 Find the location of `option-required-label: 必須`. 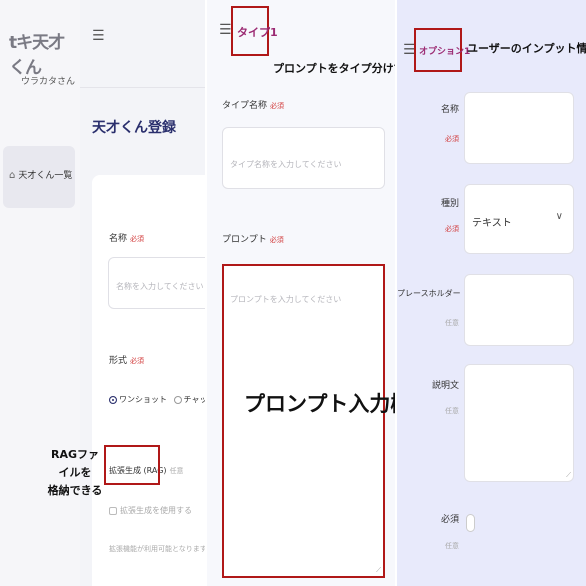

option-required-label: 必須 is located at coordinates (449, 520).